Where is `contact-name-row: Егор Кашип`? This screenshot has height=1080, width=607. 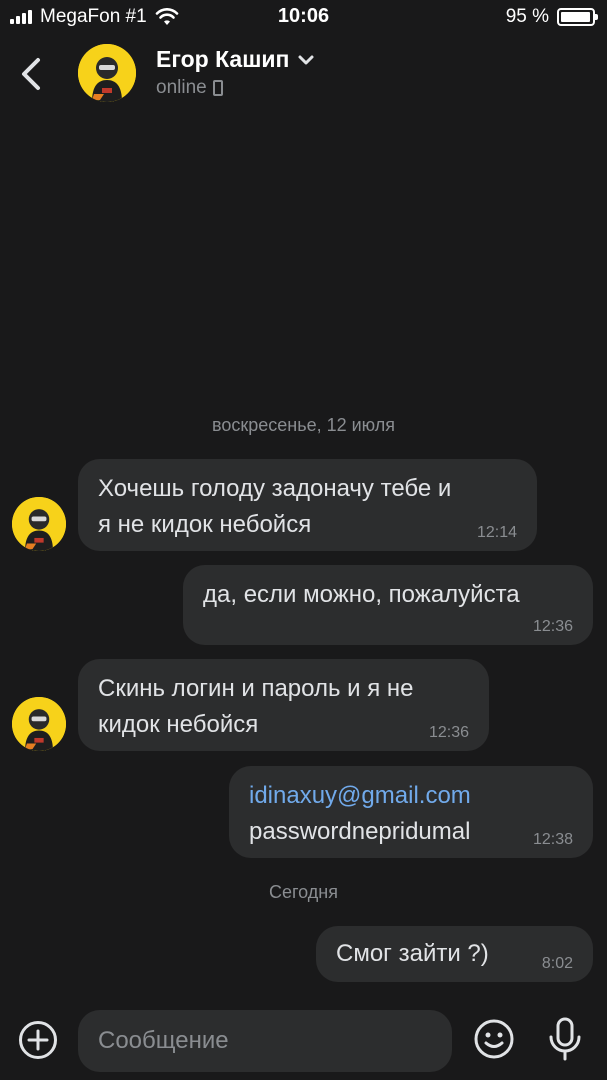 contact-name-row: Егор Кашип is located at coordinates (235, 59).